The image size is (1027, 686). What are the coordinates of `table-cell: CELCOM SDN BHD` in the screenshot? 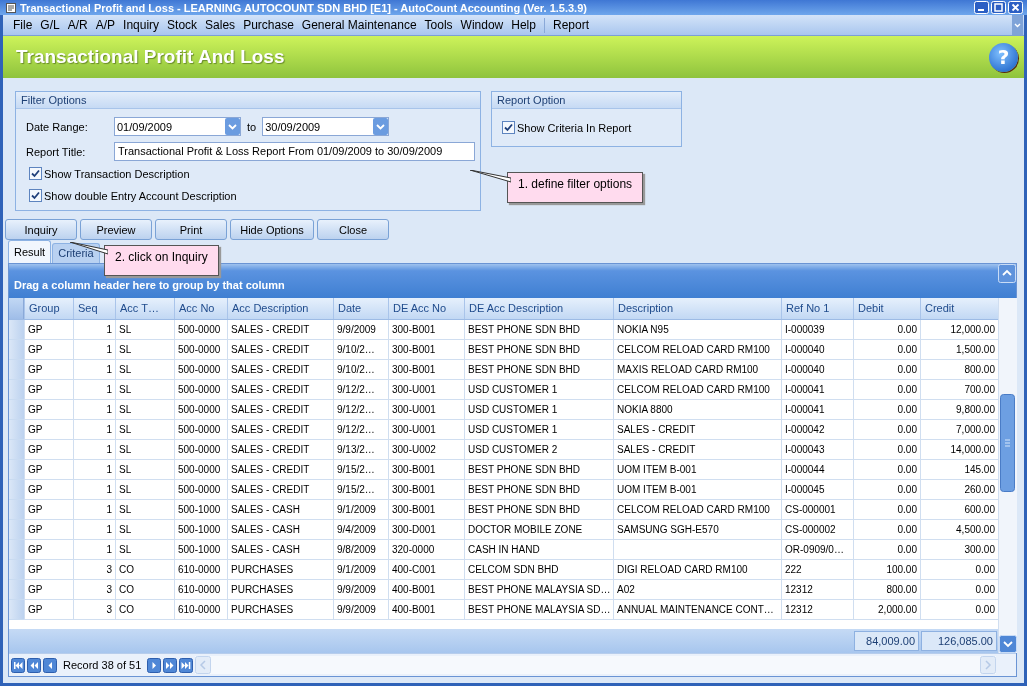 It's located at (538, 570).